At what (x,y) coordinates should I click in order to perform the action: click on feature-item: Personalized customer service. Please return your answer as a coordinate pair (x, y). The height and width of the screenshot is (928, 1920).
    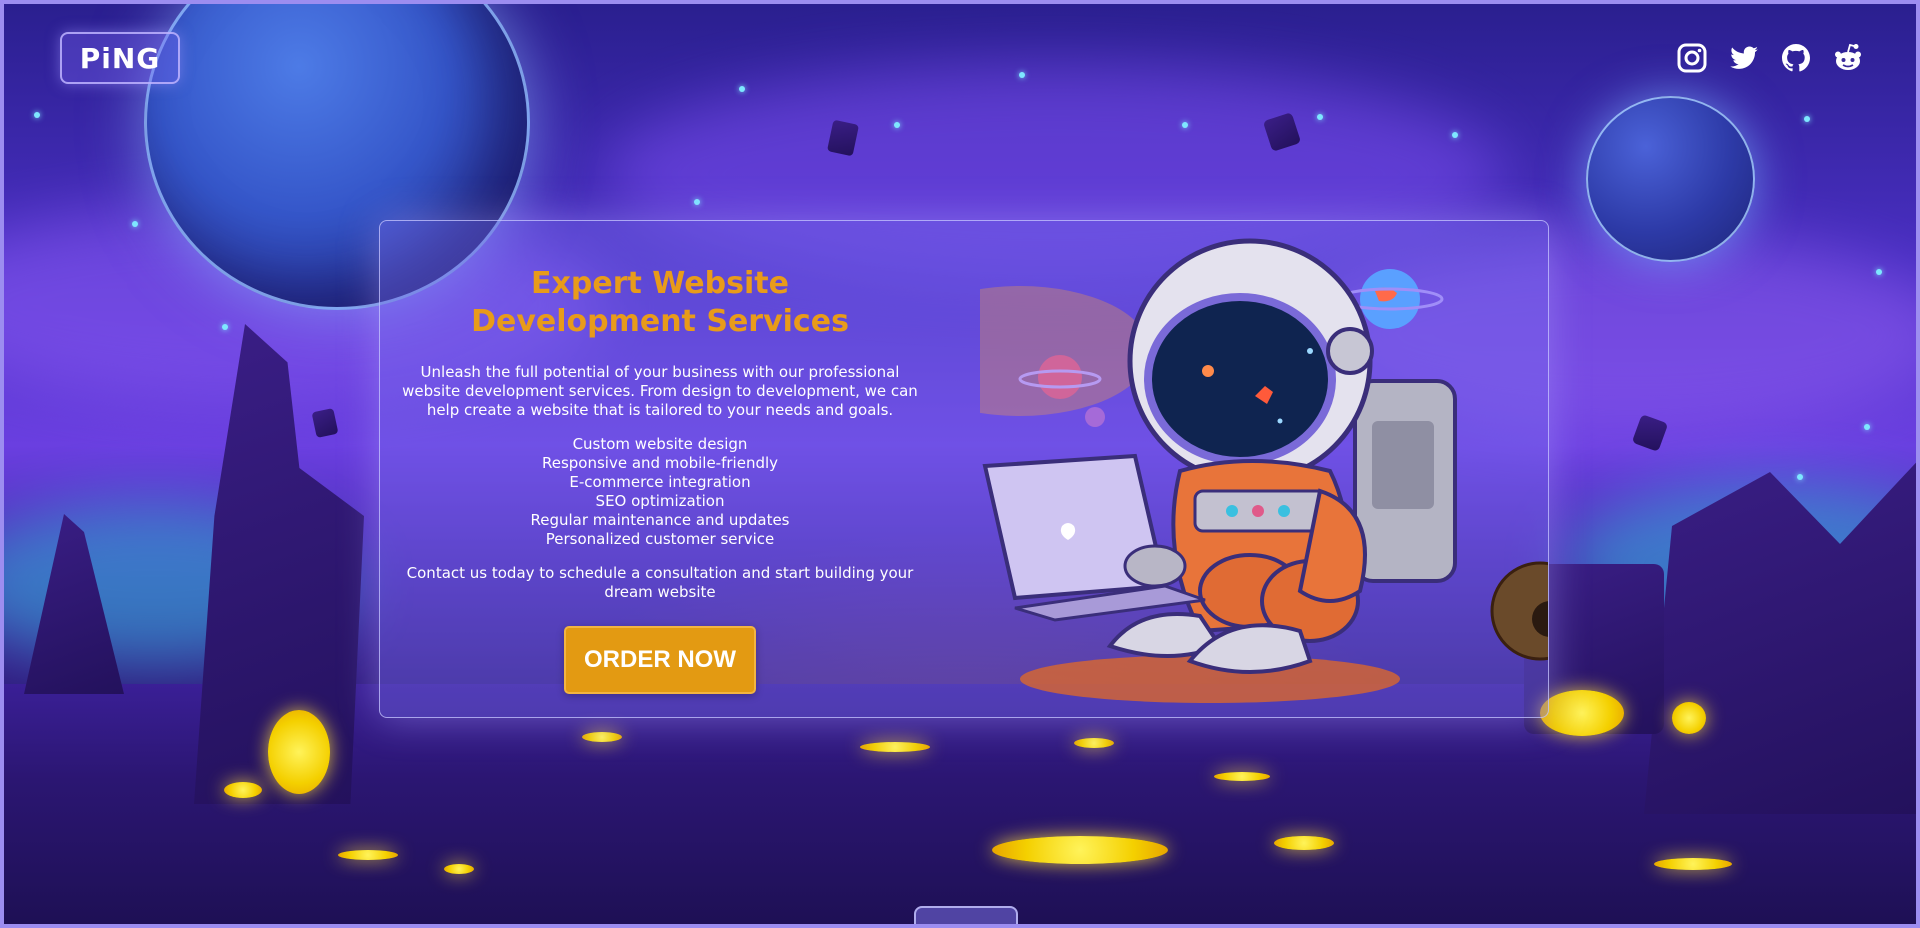
    Looking at the image, I should click on (660, 539).